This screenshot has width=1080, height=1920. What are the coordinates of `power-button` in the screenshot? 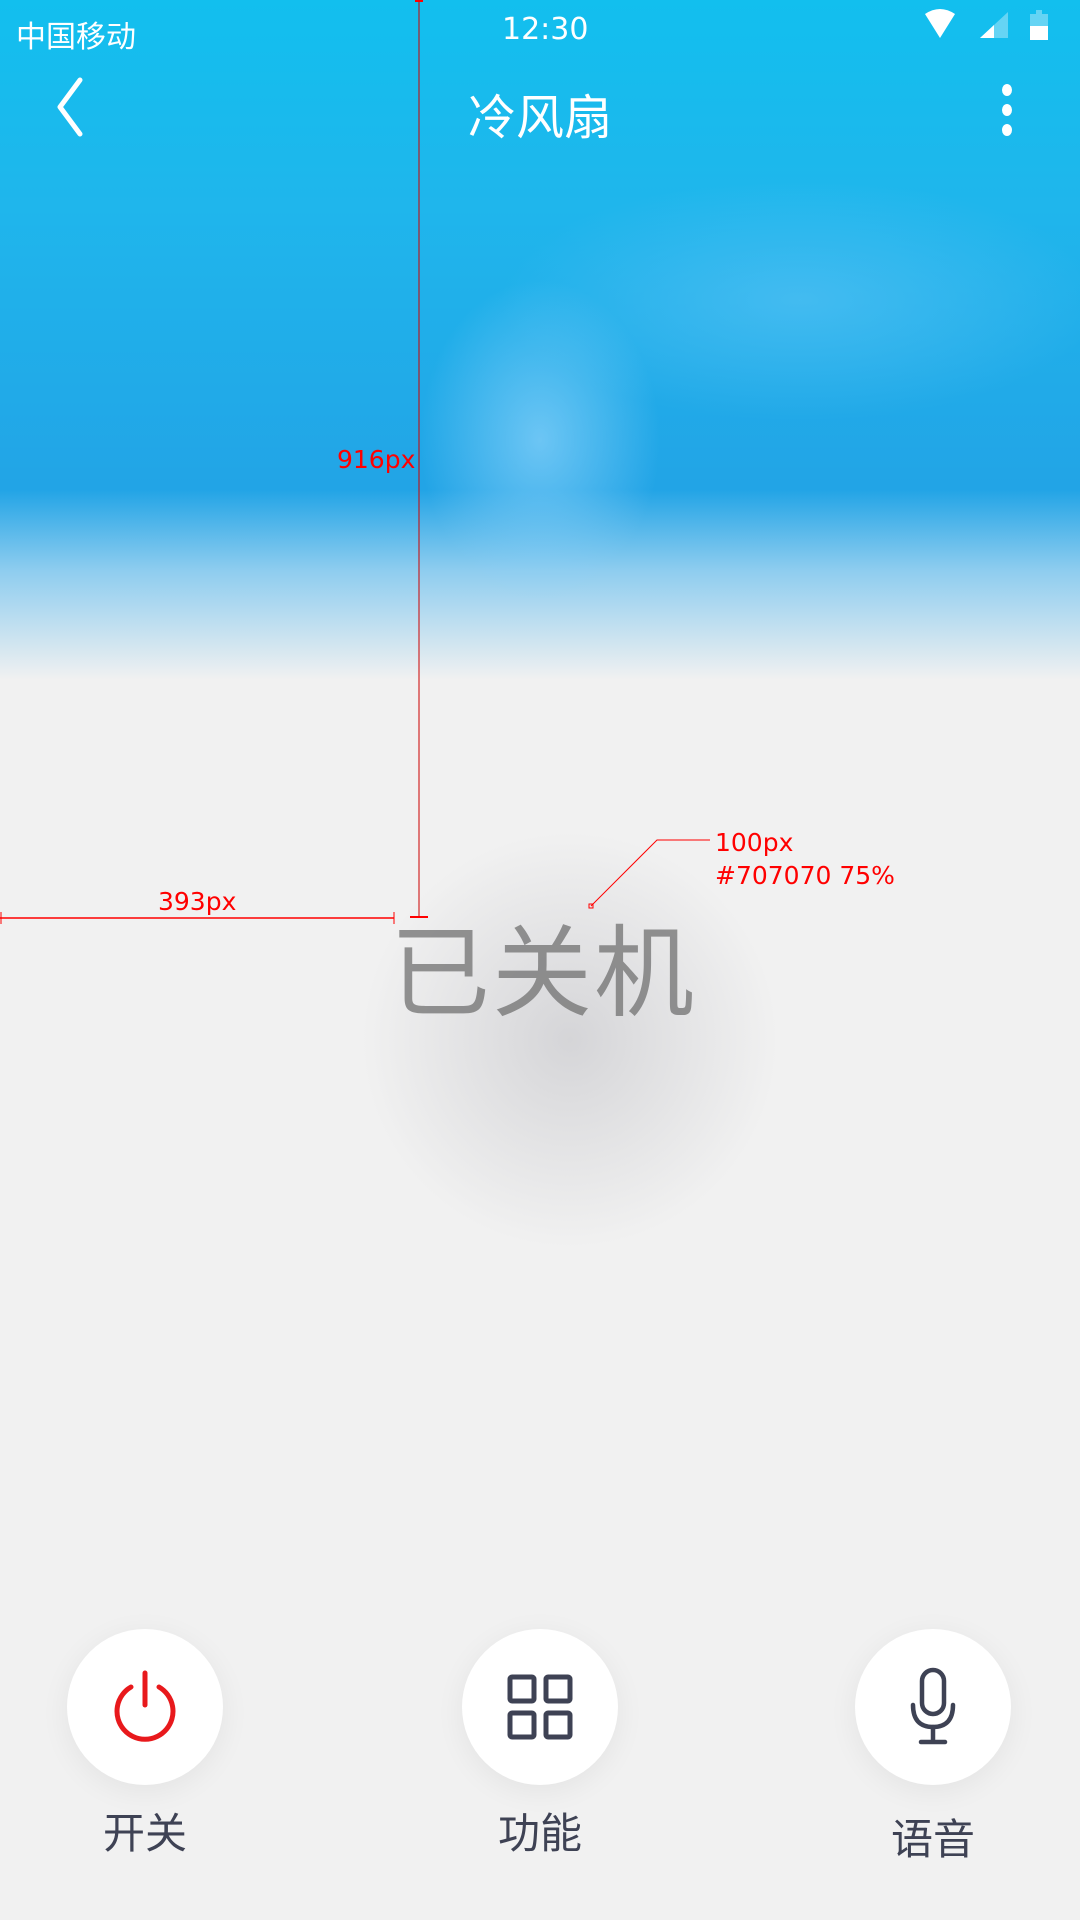 It's located at (145, 1707).